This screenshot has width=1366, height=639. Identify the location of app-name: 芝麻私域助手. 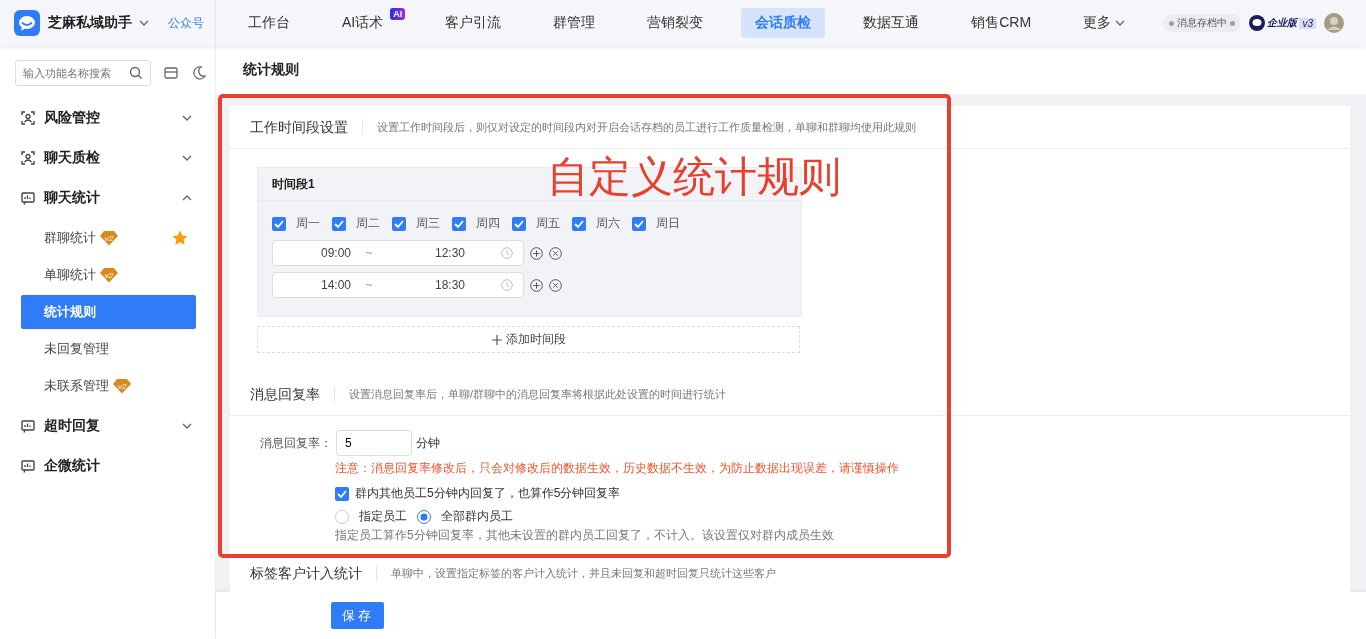
(90, 23).